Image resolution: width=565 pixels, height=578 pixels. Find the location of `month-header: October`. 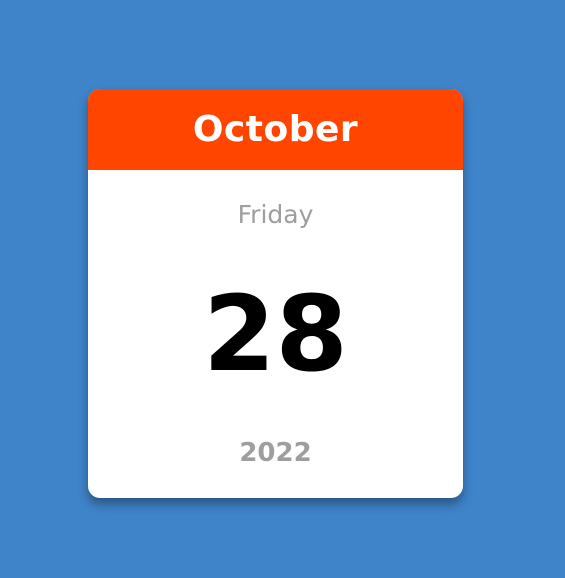

month-header: October is located at coordinates (275, 129).